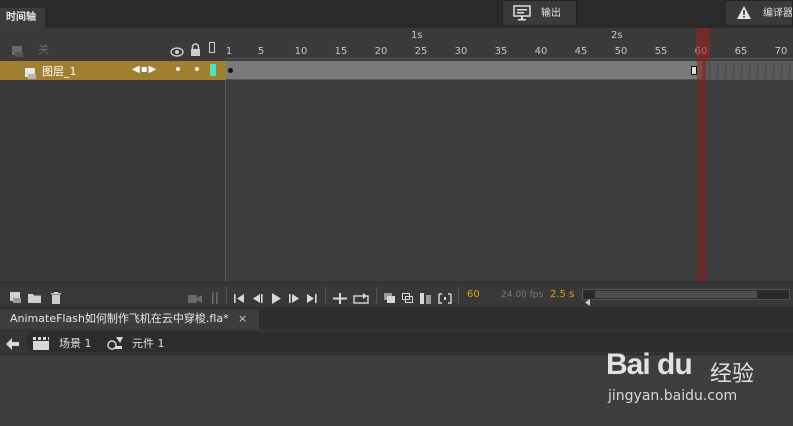 The width and height of the screenshot is (793, 426). What do you see at coordinates (421, 51) in the screenshot?
I see `frame-number-label: 25` at bounding box center [421, 51].